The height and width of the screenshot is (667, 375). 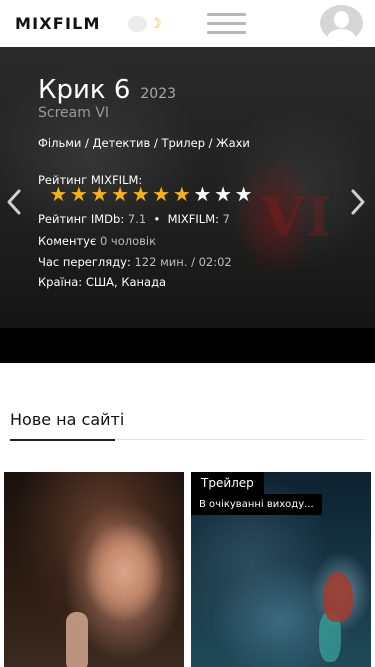 What do you see at coordinates (298, 217) in the screenshot?
I see `poster-backdrop-art: VI` at bounding box center [298, 217].